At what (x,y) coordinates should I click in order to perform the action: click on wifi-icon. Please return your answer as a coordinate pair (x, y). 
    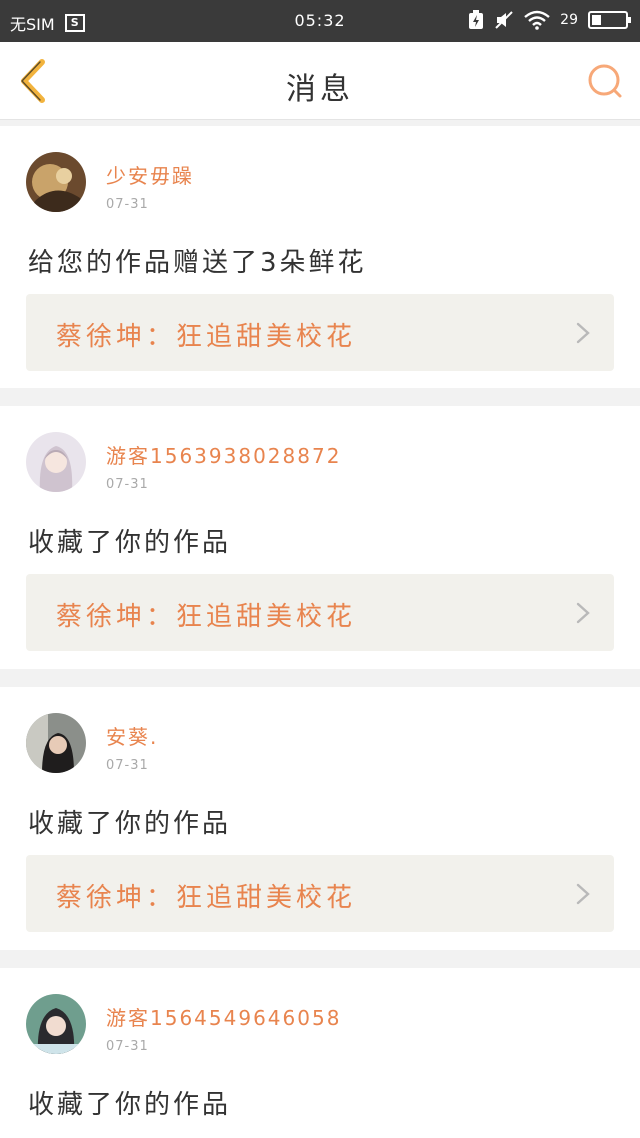
    Looking at the image, I should click on (537, 20).